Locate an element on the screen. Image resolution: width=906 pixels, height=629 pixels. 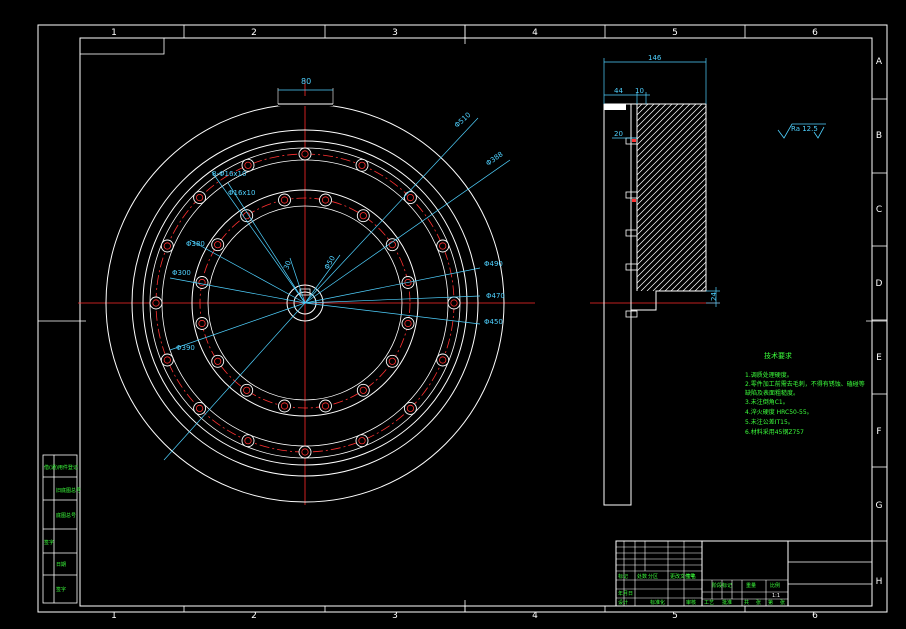
grid-col-bottom-4: 4 is located at coordinates (535, 616).